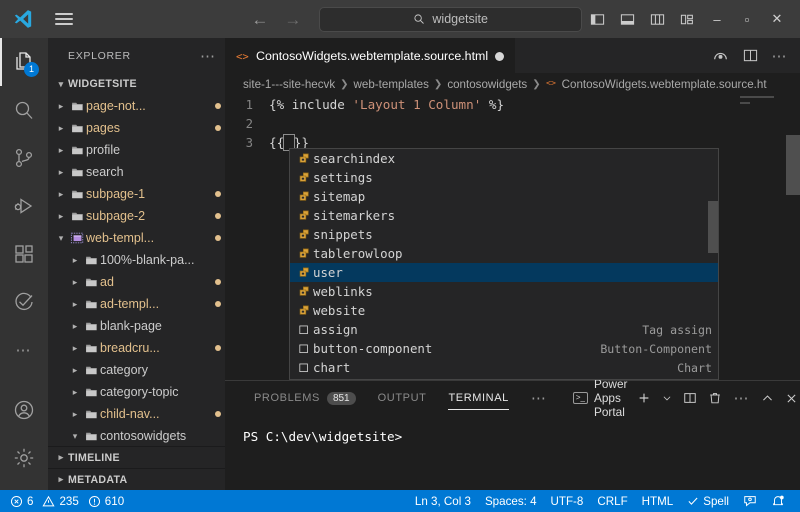 The image size is (800, 512). I want to click on minimize-button: –, so click(717, 19).